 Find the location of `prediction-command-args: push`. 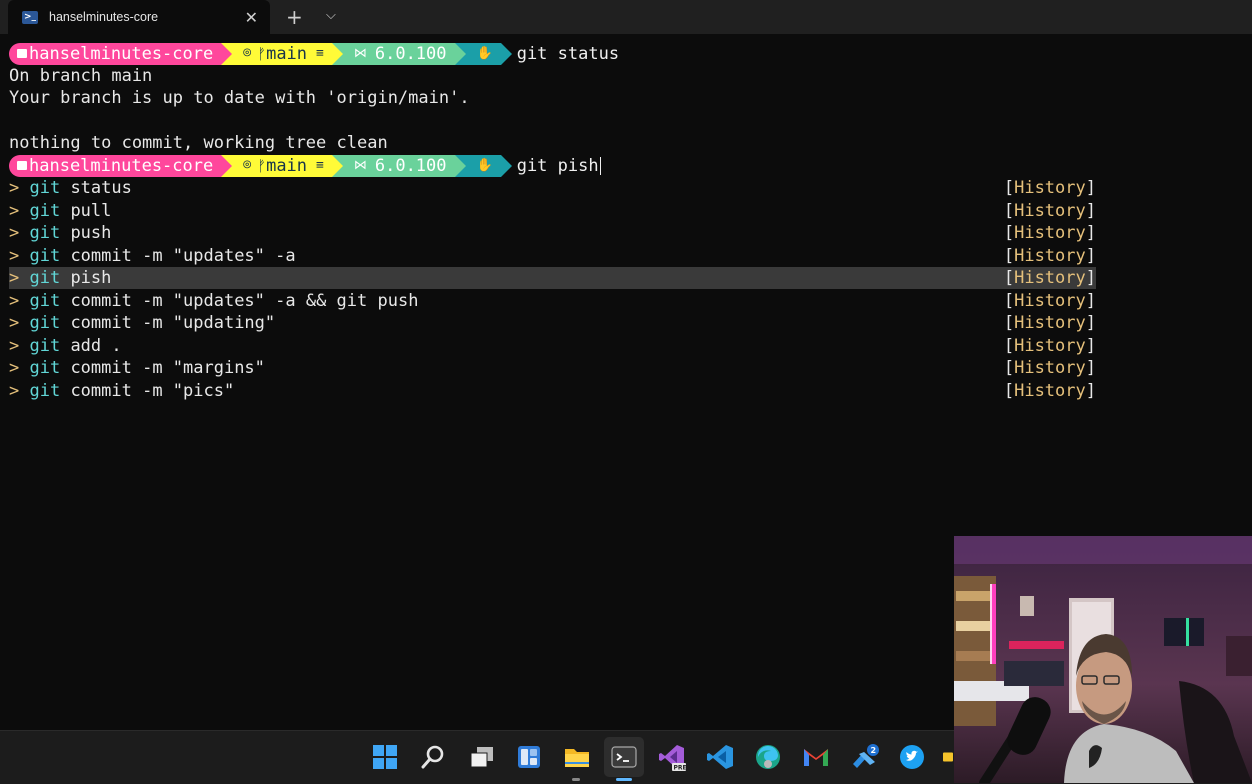

prediction-command-args: push is located at coordinates (86, 233).